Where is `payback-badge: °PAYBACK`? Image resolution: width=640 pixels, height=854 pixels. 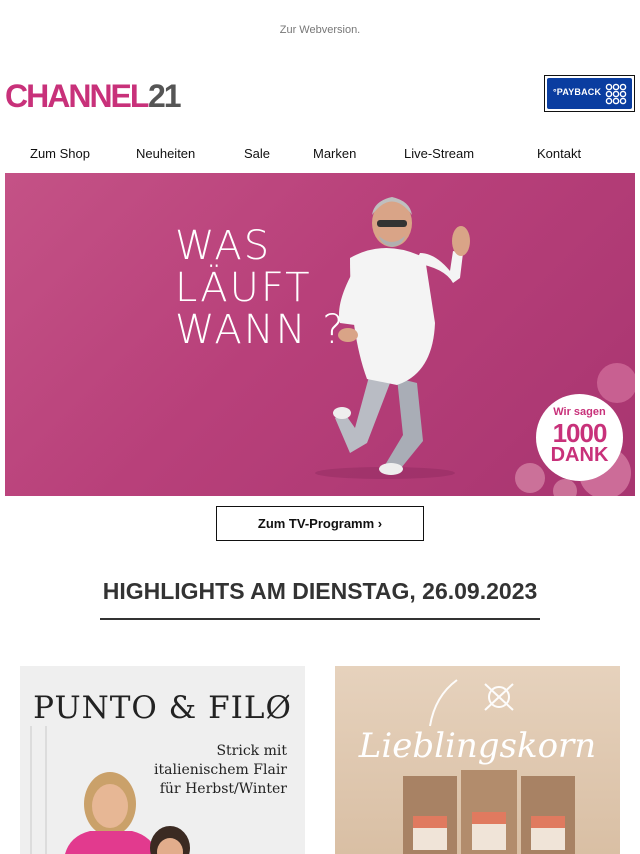 payback-badge: °PAYBACK is located at coordinates (589, 93).